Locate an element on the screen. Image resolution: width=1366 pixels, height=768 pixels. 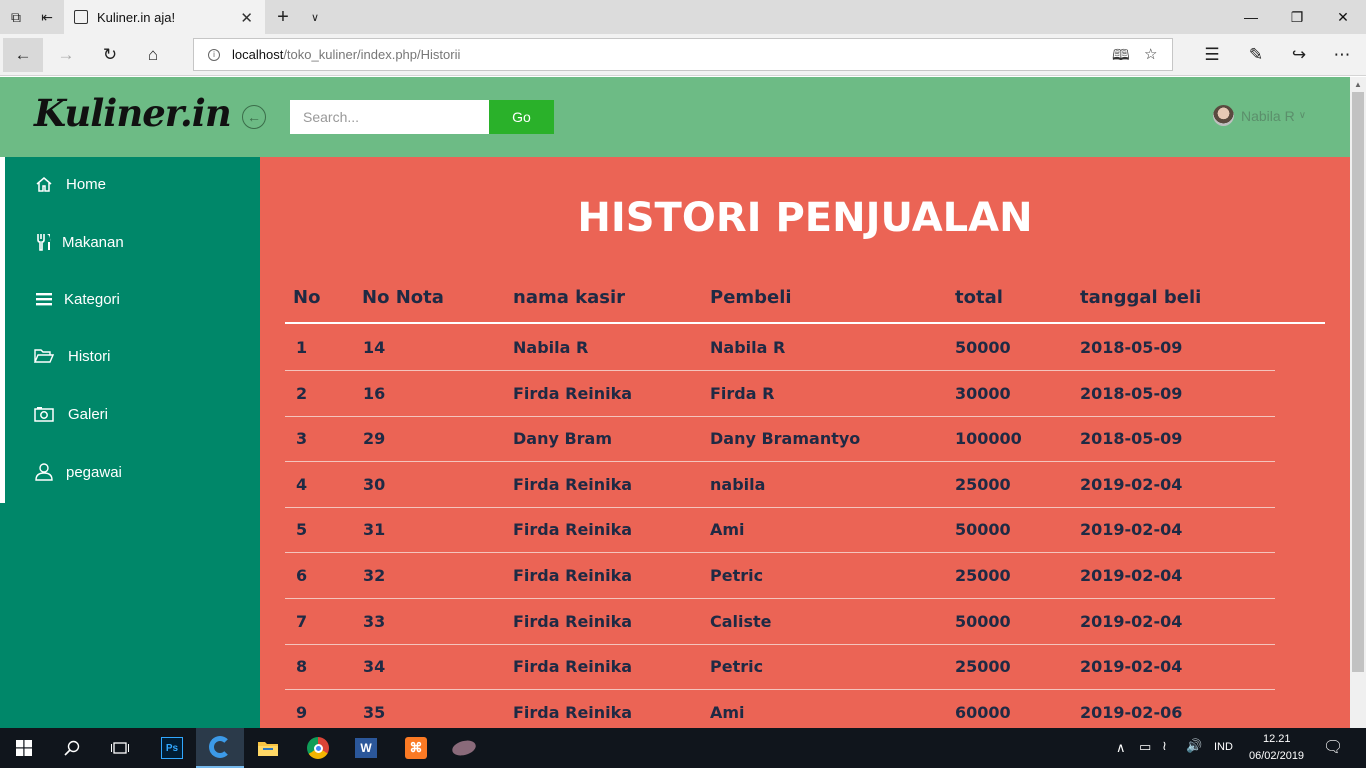
site-info-icon: i is located at coordinates (214, 54).